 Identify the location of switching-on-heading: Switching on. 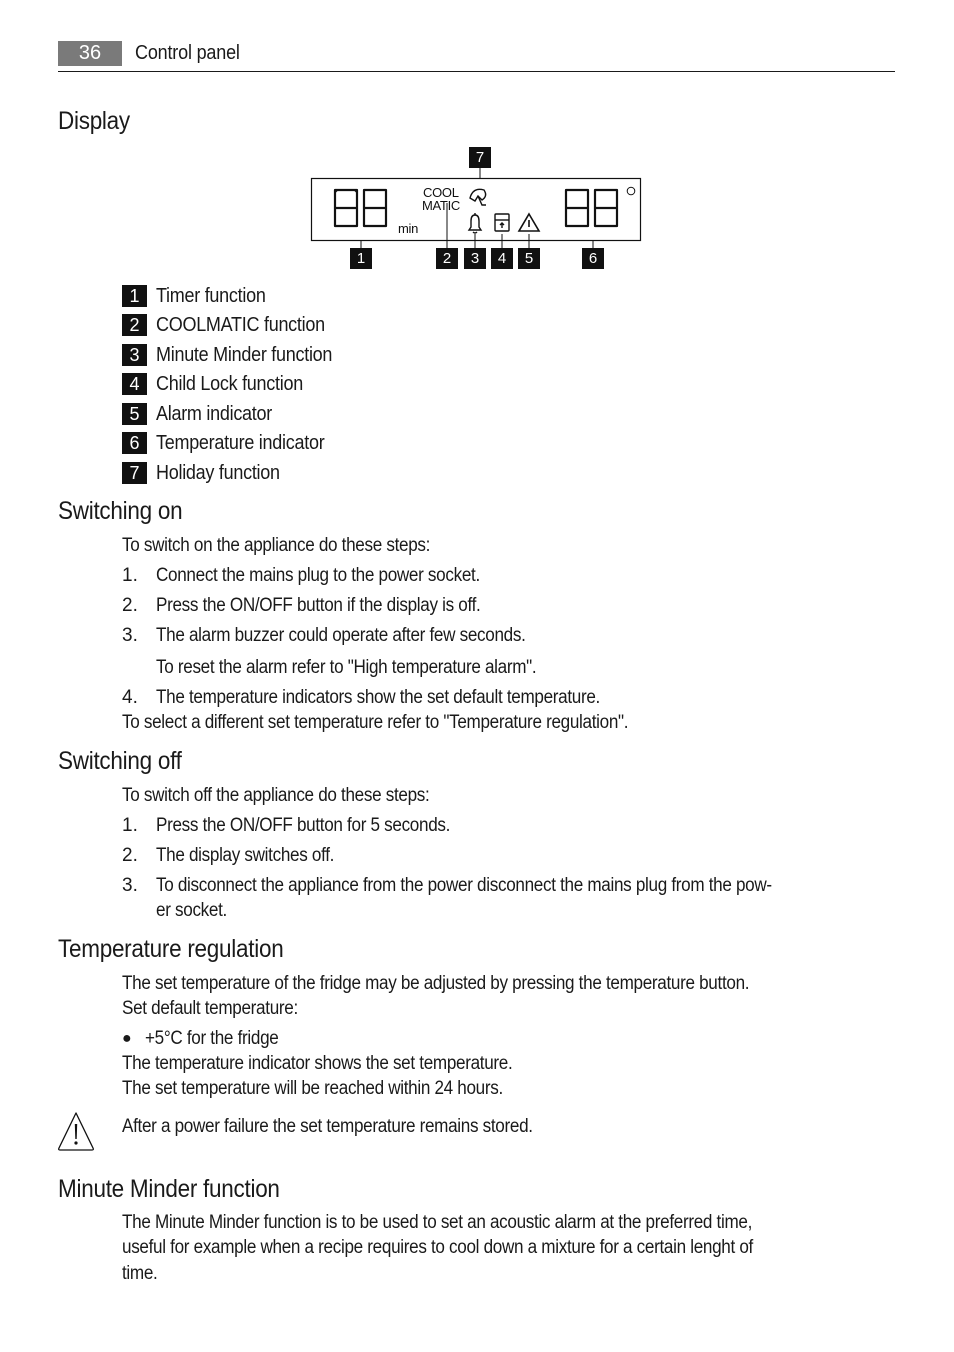
(120, 511).